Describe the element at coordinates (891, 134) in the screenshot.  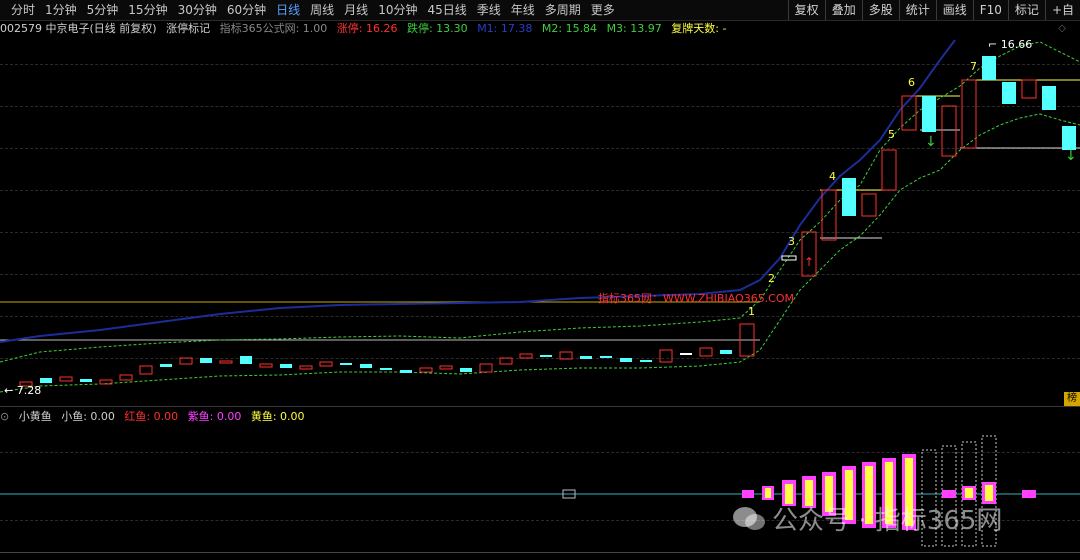
I see `wave-label-5: 5` at that location.